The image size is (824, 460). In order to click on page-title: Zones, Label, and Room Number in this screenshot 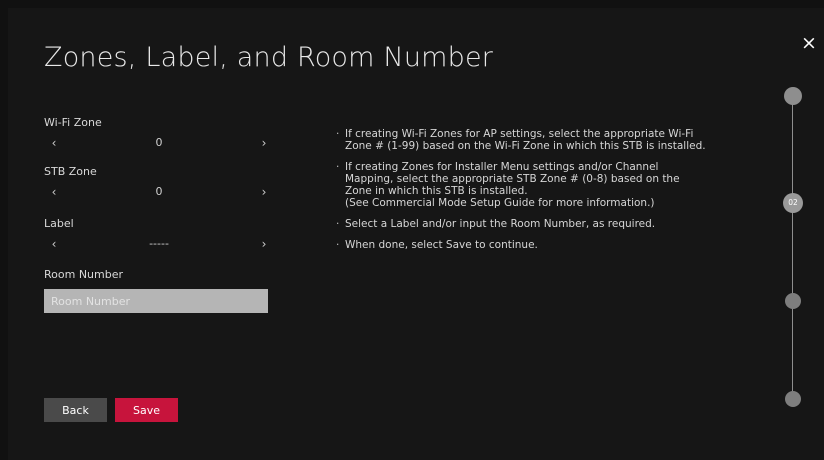, I will do `click(269, 57)`.